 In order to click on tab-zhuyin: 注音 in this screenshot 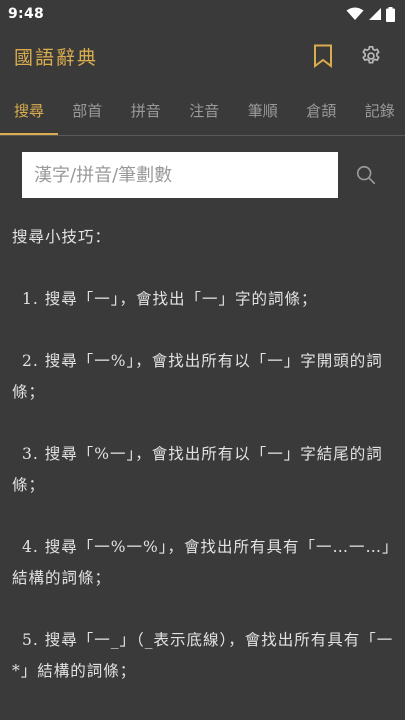, I will do `click(204, 112)`.